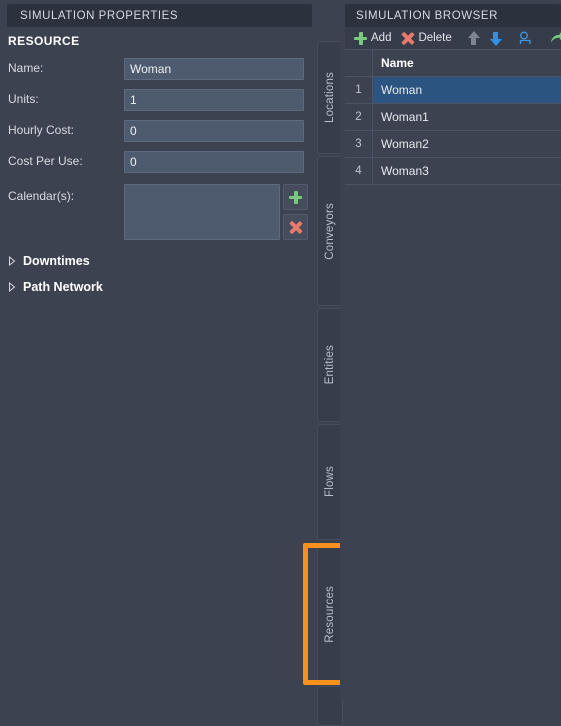 This screenshot has width=561, height=726. I want to click on table-row: 1 Woman, so click(453, 90).